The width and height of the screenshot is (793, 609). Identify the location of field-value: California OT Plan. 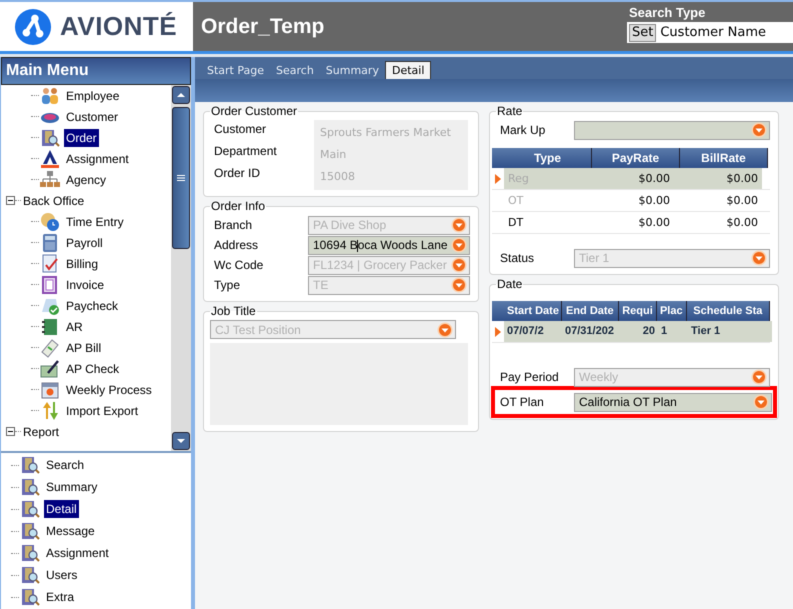
(628, 402).